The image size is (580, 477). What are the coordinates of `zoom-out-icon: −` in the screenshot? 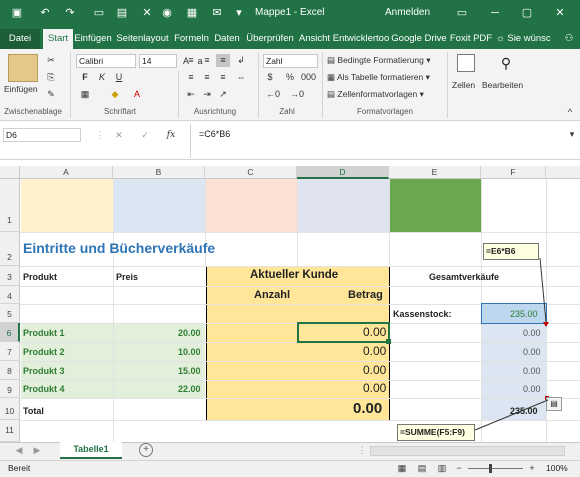 It's located at (459, 468).